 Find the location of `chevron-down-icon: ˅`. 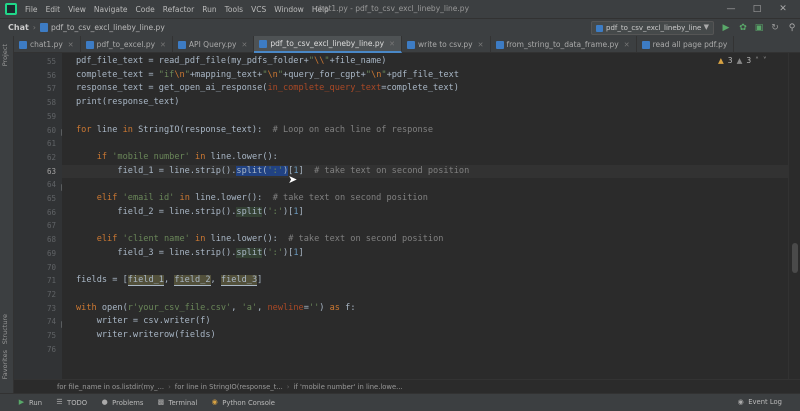

chevron-down-icon: ˅ is located at coordinates (765, 60).